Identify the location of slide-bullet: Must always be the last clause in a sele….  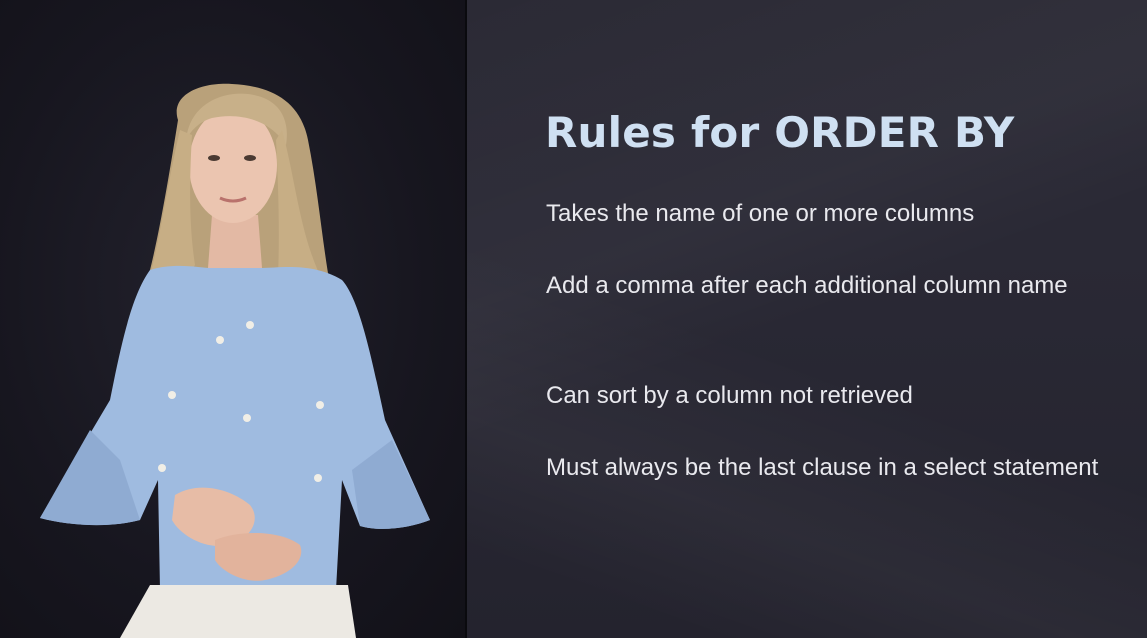
(822, 467).